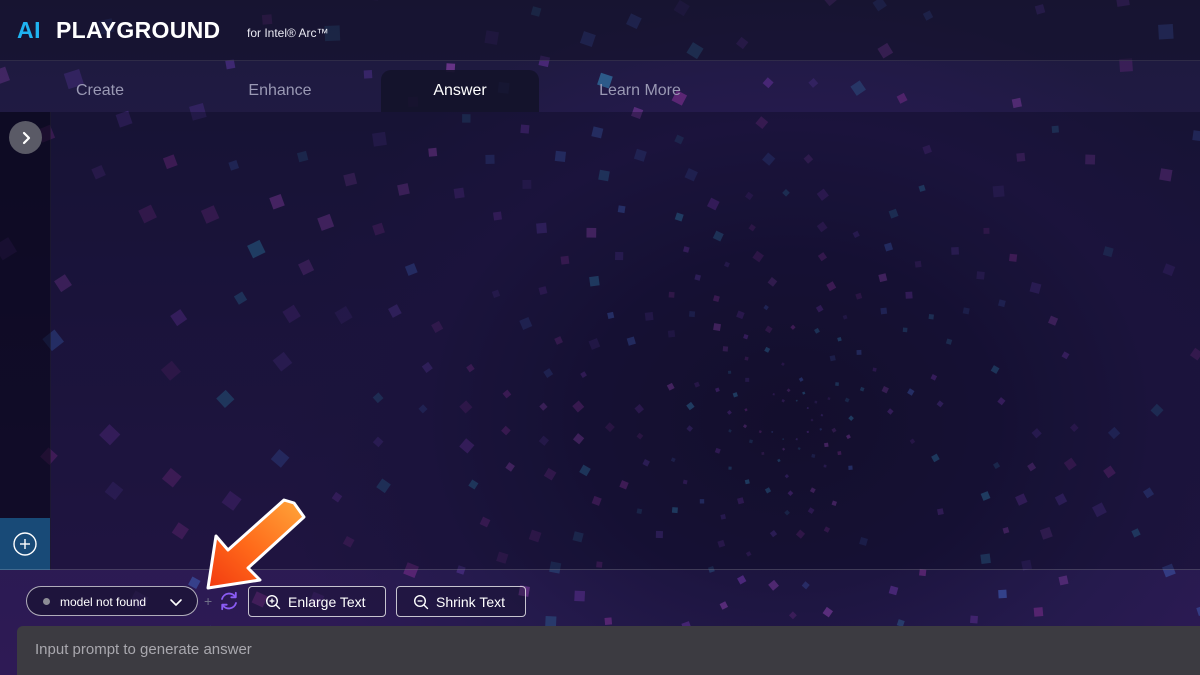  I want to click on panel-divider, so click(600, 569).